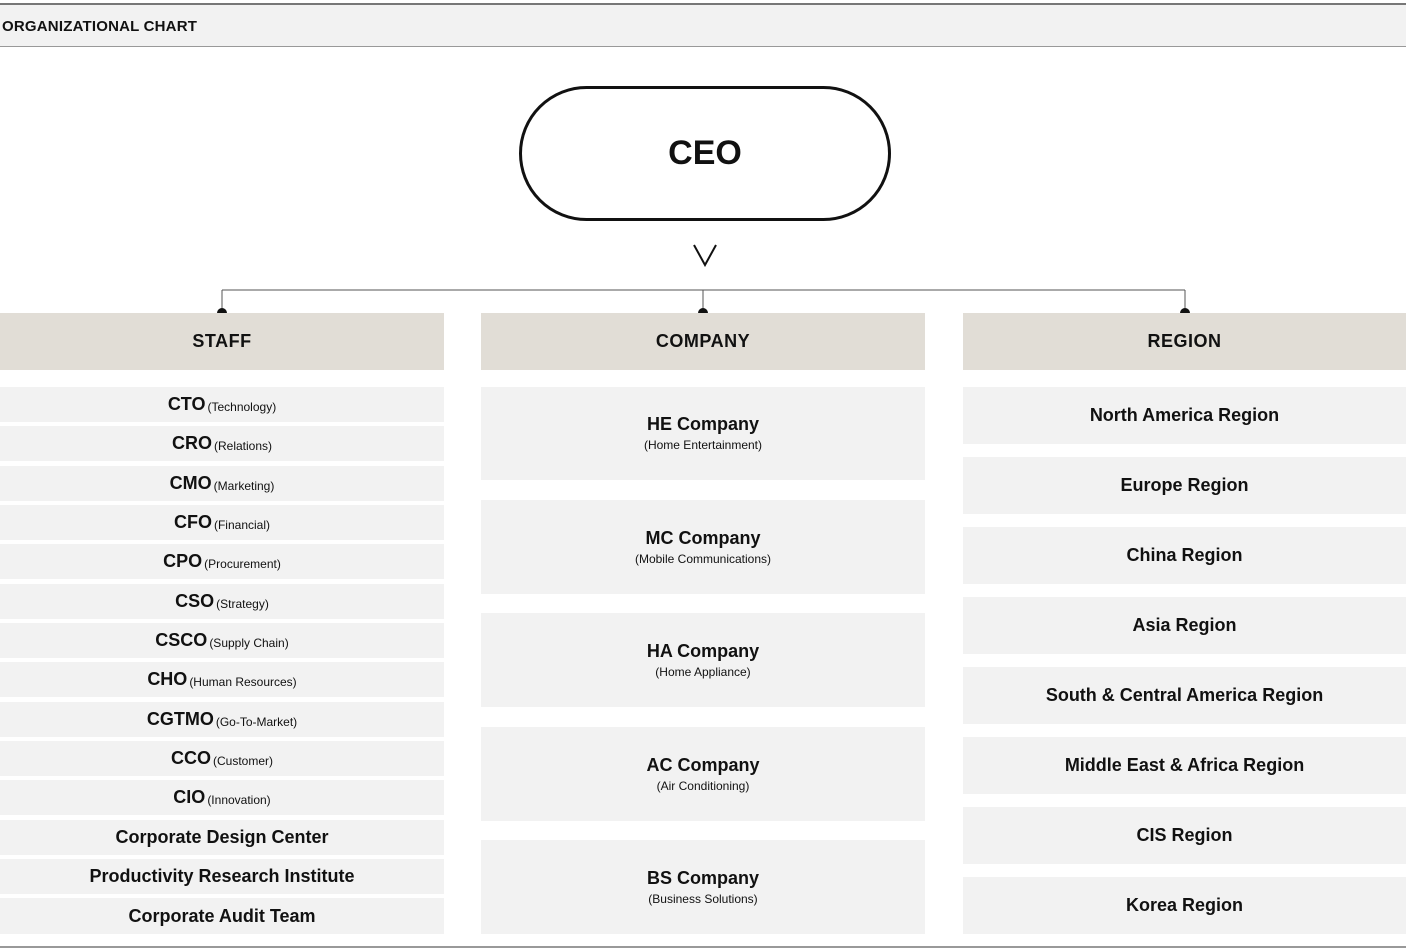 This screenshot has width=1406, height=951. What do you see at coordinates (242, 406) in the screenshot?
I see `staff-desc: (Technology)` at bounding box center [242, 406].